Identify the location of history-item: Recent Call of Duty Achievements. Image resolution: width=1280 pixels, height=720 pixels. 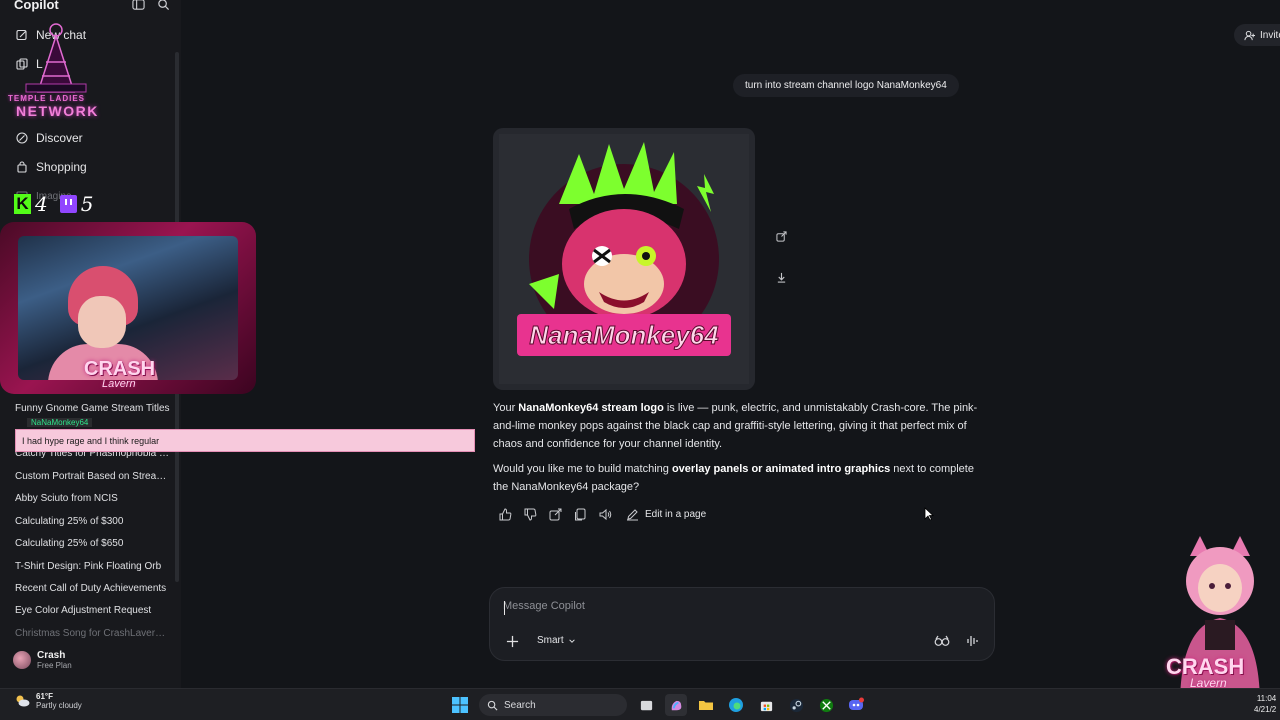
(92, 588).